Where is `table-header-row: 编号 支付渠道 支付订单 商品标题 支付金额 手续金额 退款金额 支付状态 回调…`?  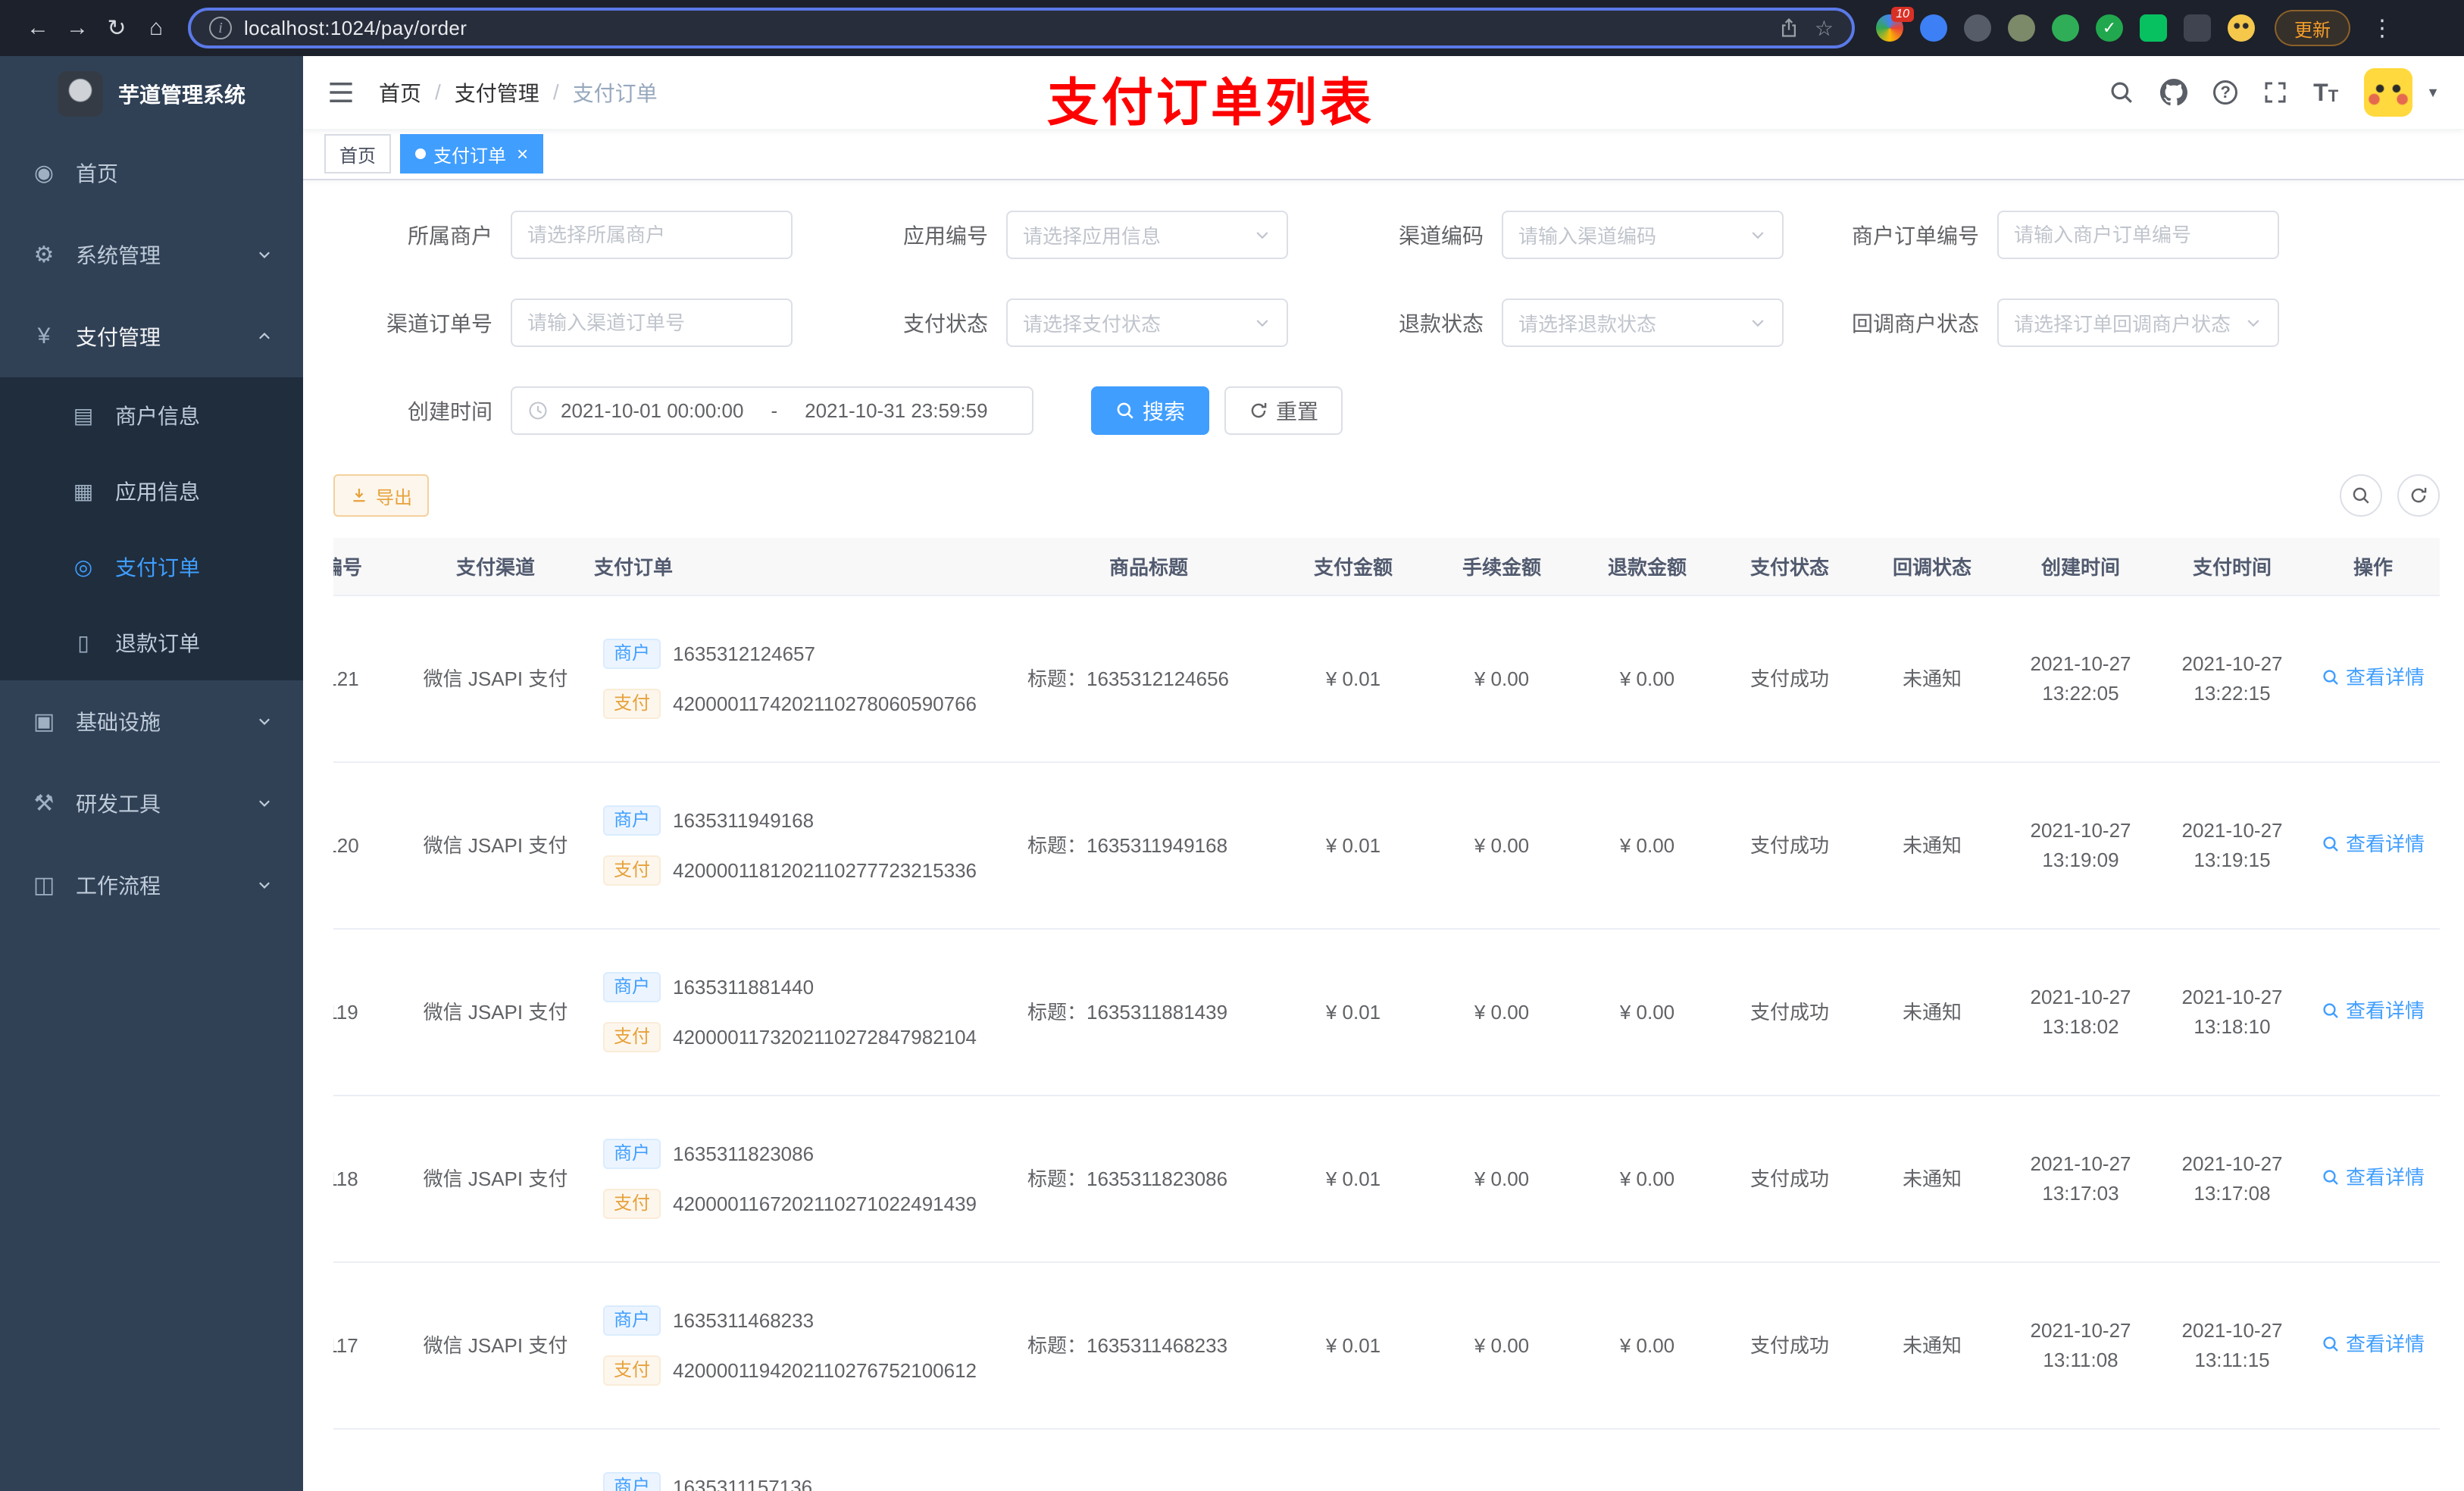 table-header-row: 编号 支付渠道 支付订单 商品标题 支付金额 手续金额 退款金额 支付状态 回调… is located at coordinates (1386, 567).